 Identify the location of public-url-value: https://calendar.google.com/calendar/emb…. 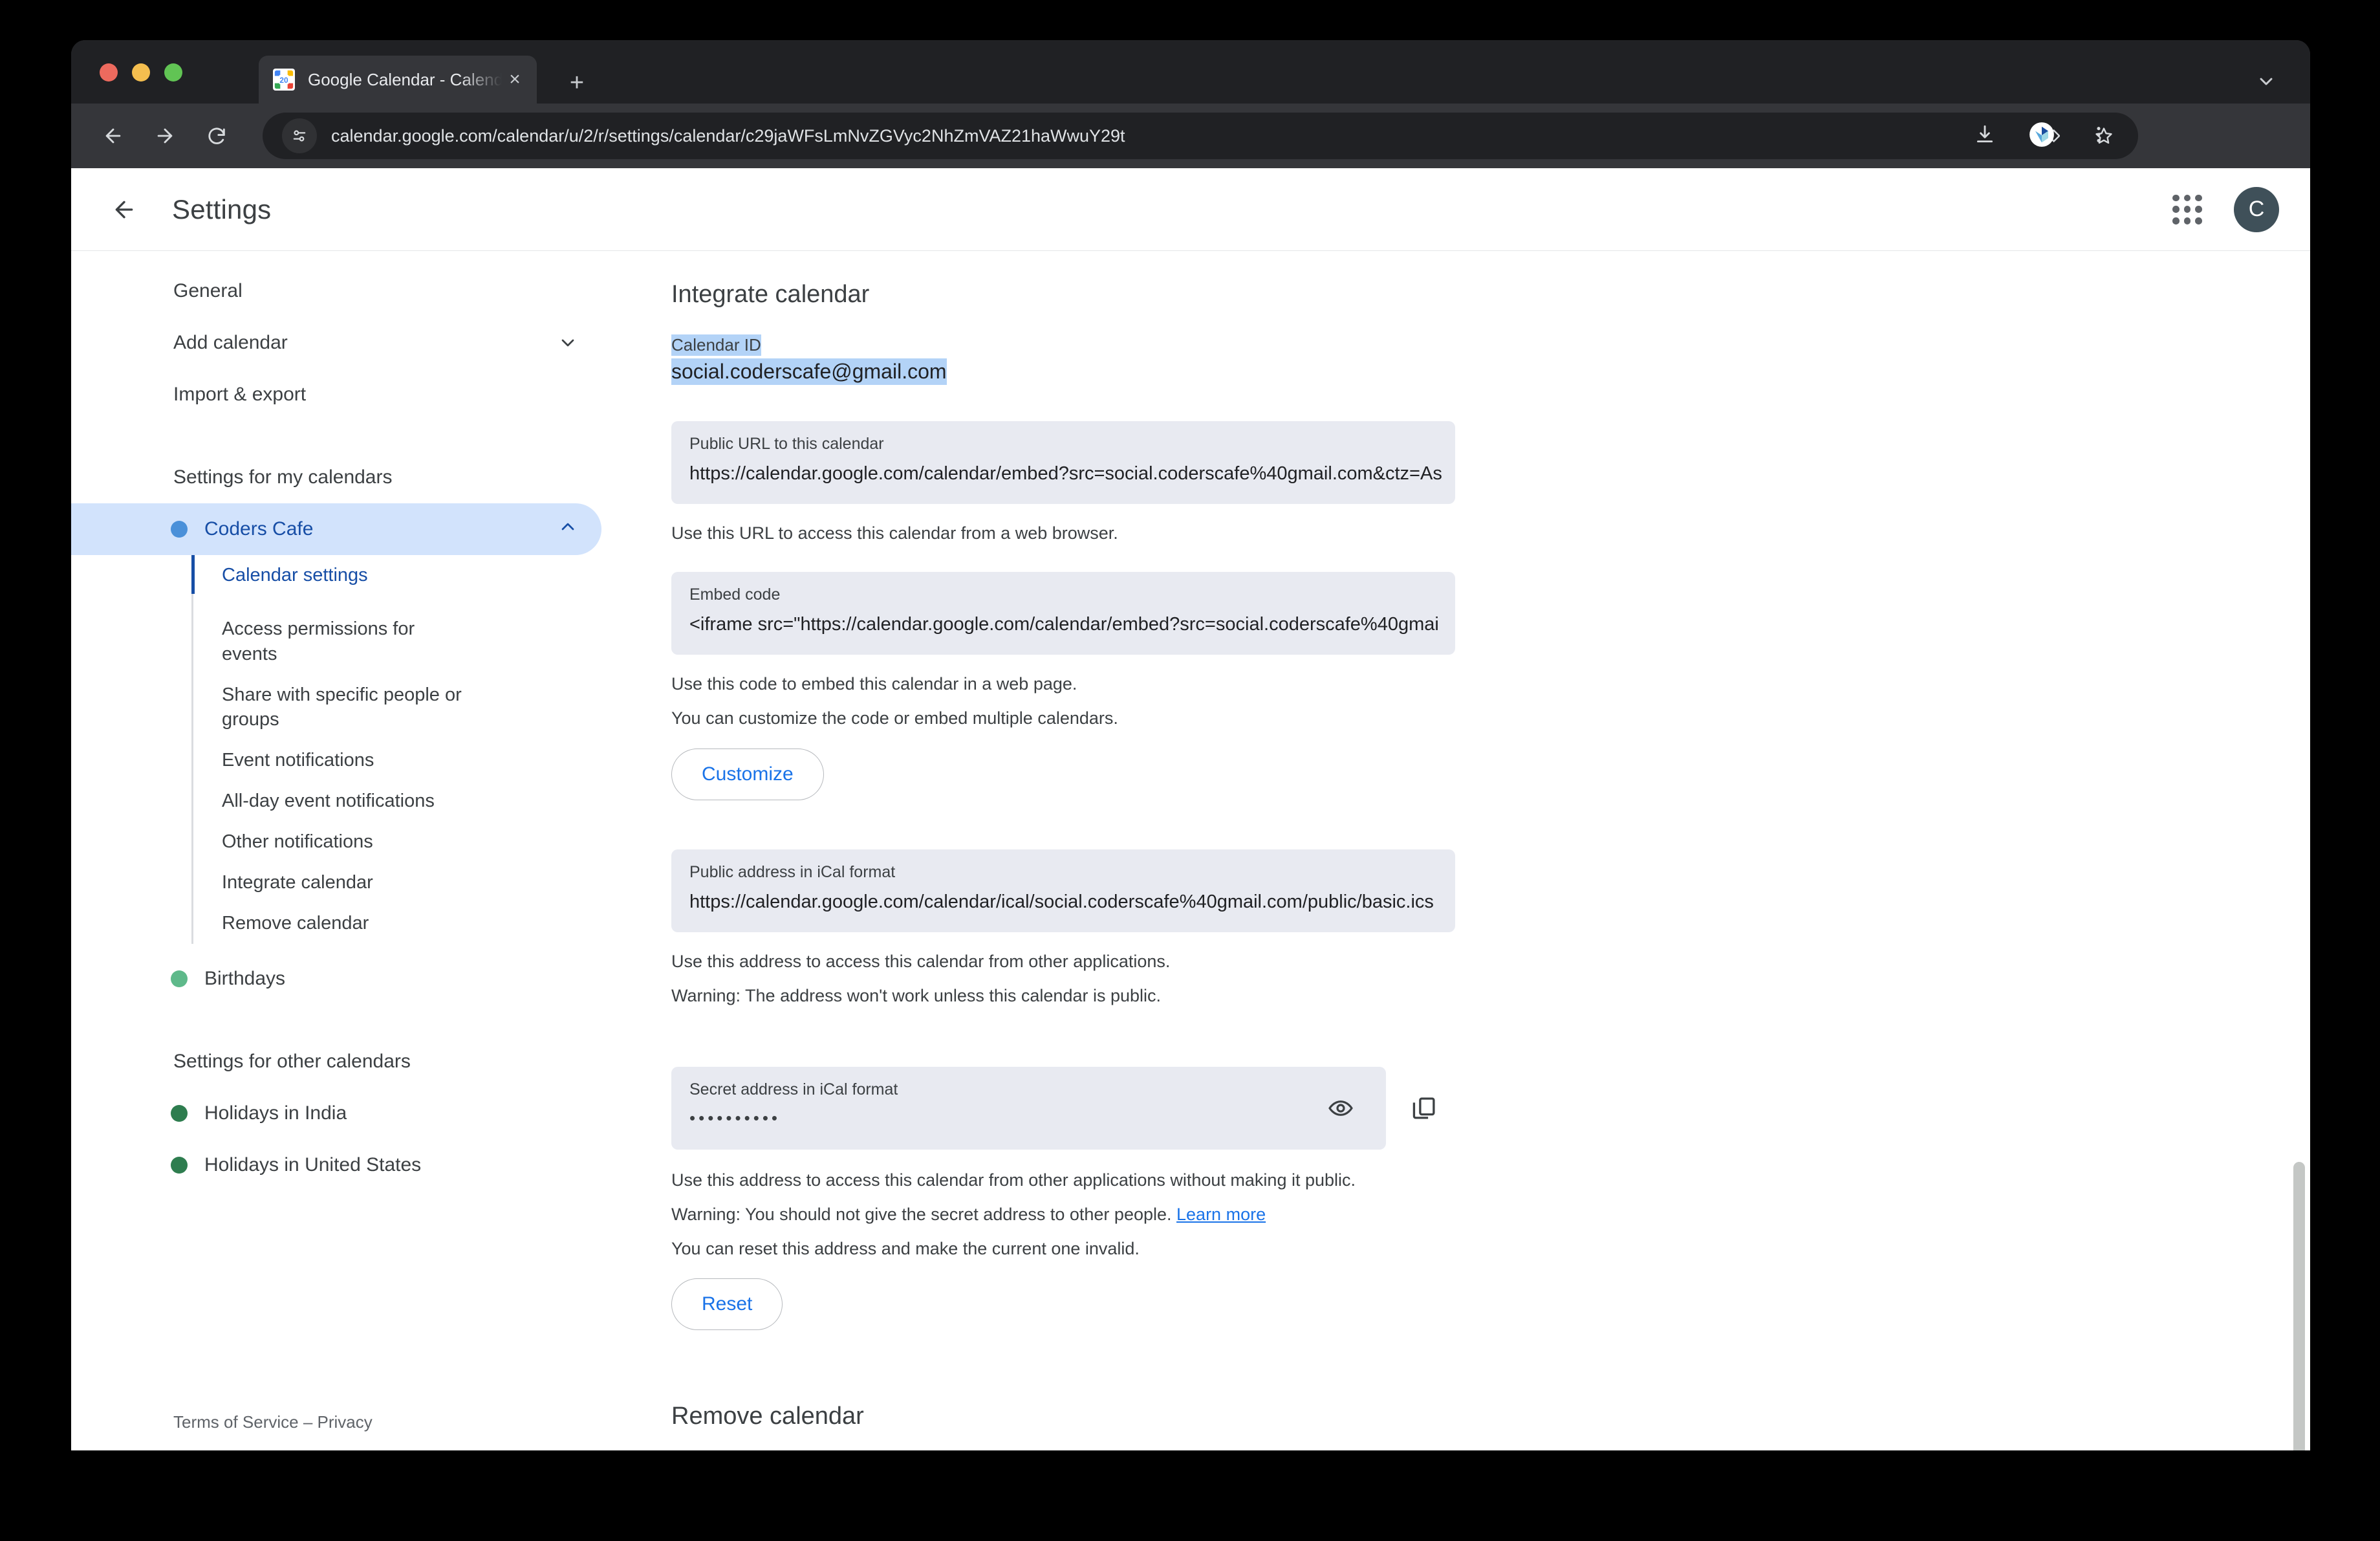
(1065, 474).